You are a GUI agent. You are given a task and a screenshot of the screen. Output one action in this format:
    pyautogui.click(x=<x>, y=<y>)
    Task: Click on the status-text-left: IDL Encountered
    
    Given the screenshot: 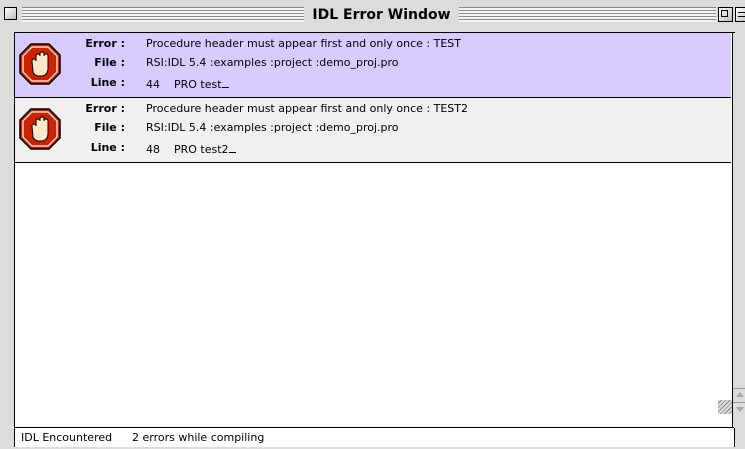 What is the action you would take?
    pyautogui.click(x=67, y=437)
    